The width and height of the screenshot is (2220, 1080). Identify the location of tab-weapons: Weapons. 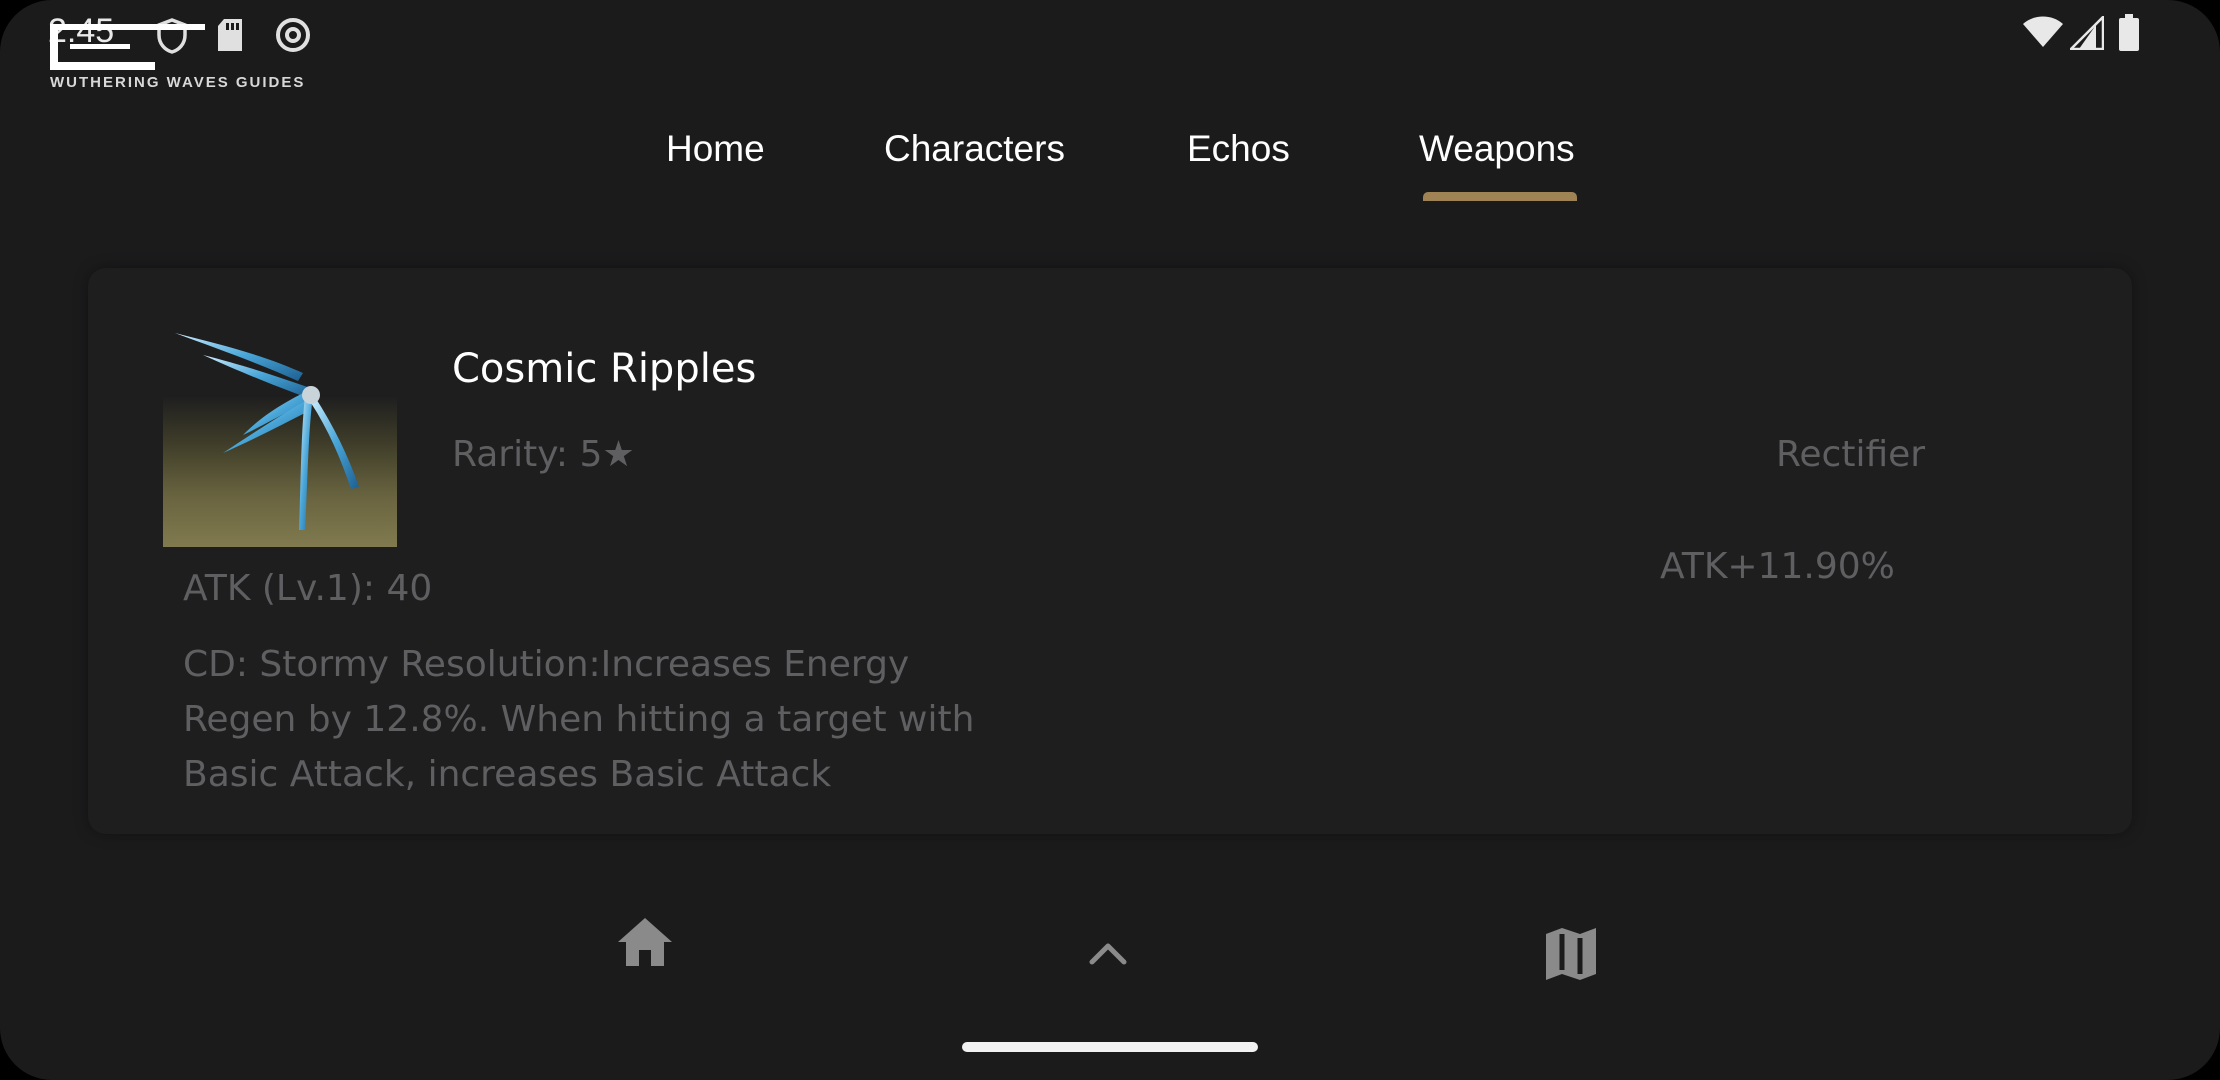
(1497, 149).